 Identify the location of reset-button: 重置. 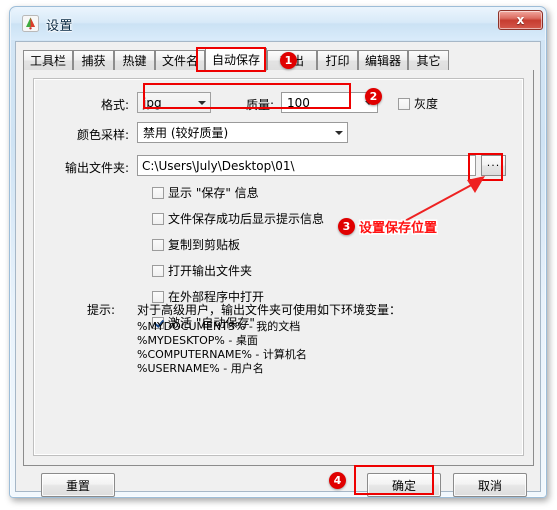
(78, 485).